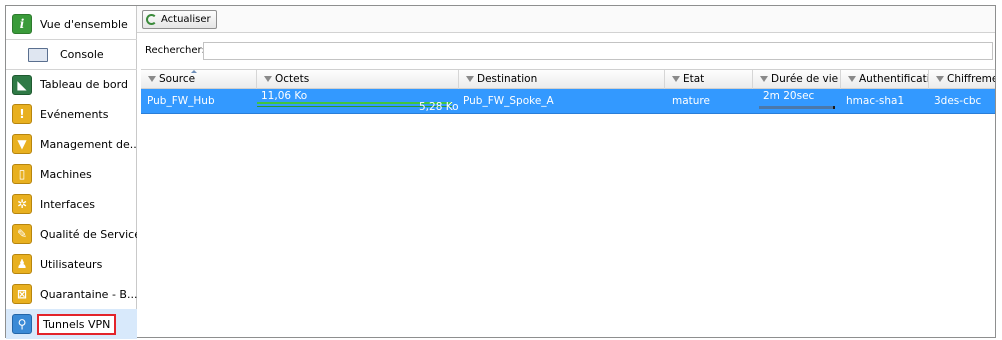 The width and height of the screenshot is (1002, 340). I want to click on search-bar: Rechercher:, so click(566, 52).